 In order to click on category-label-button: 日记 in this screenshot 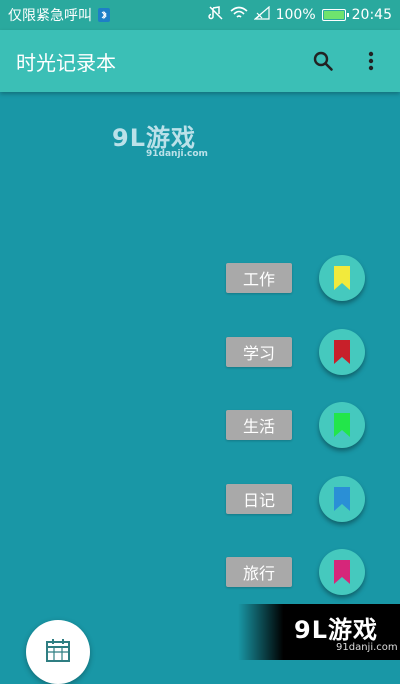, I will do `click(259, 498)`.